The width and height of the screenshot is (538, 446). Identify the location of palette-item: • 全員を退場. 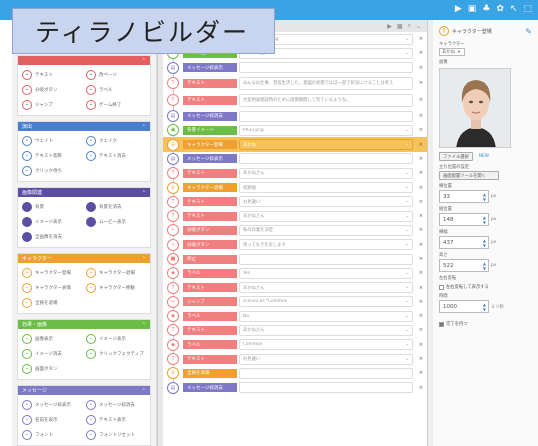
(52, 303).